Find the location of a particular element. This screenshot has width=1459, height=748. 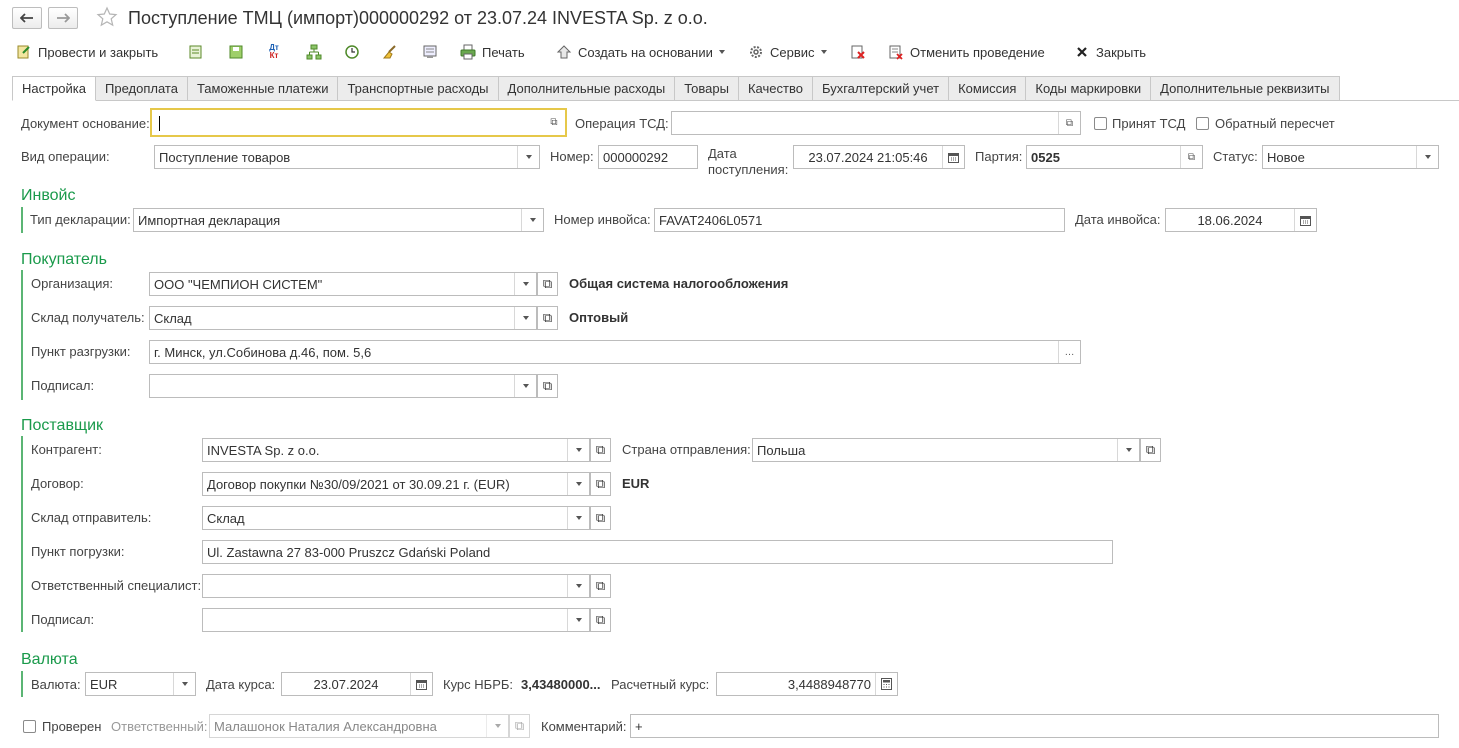

supplier-signed-select is located at coordinates (396, 620).